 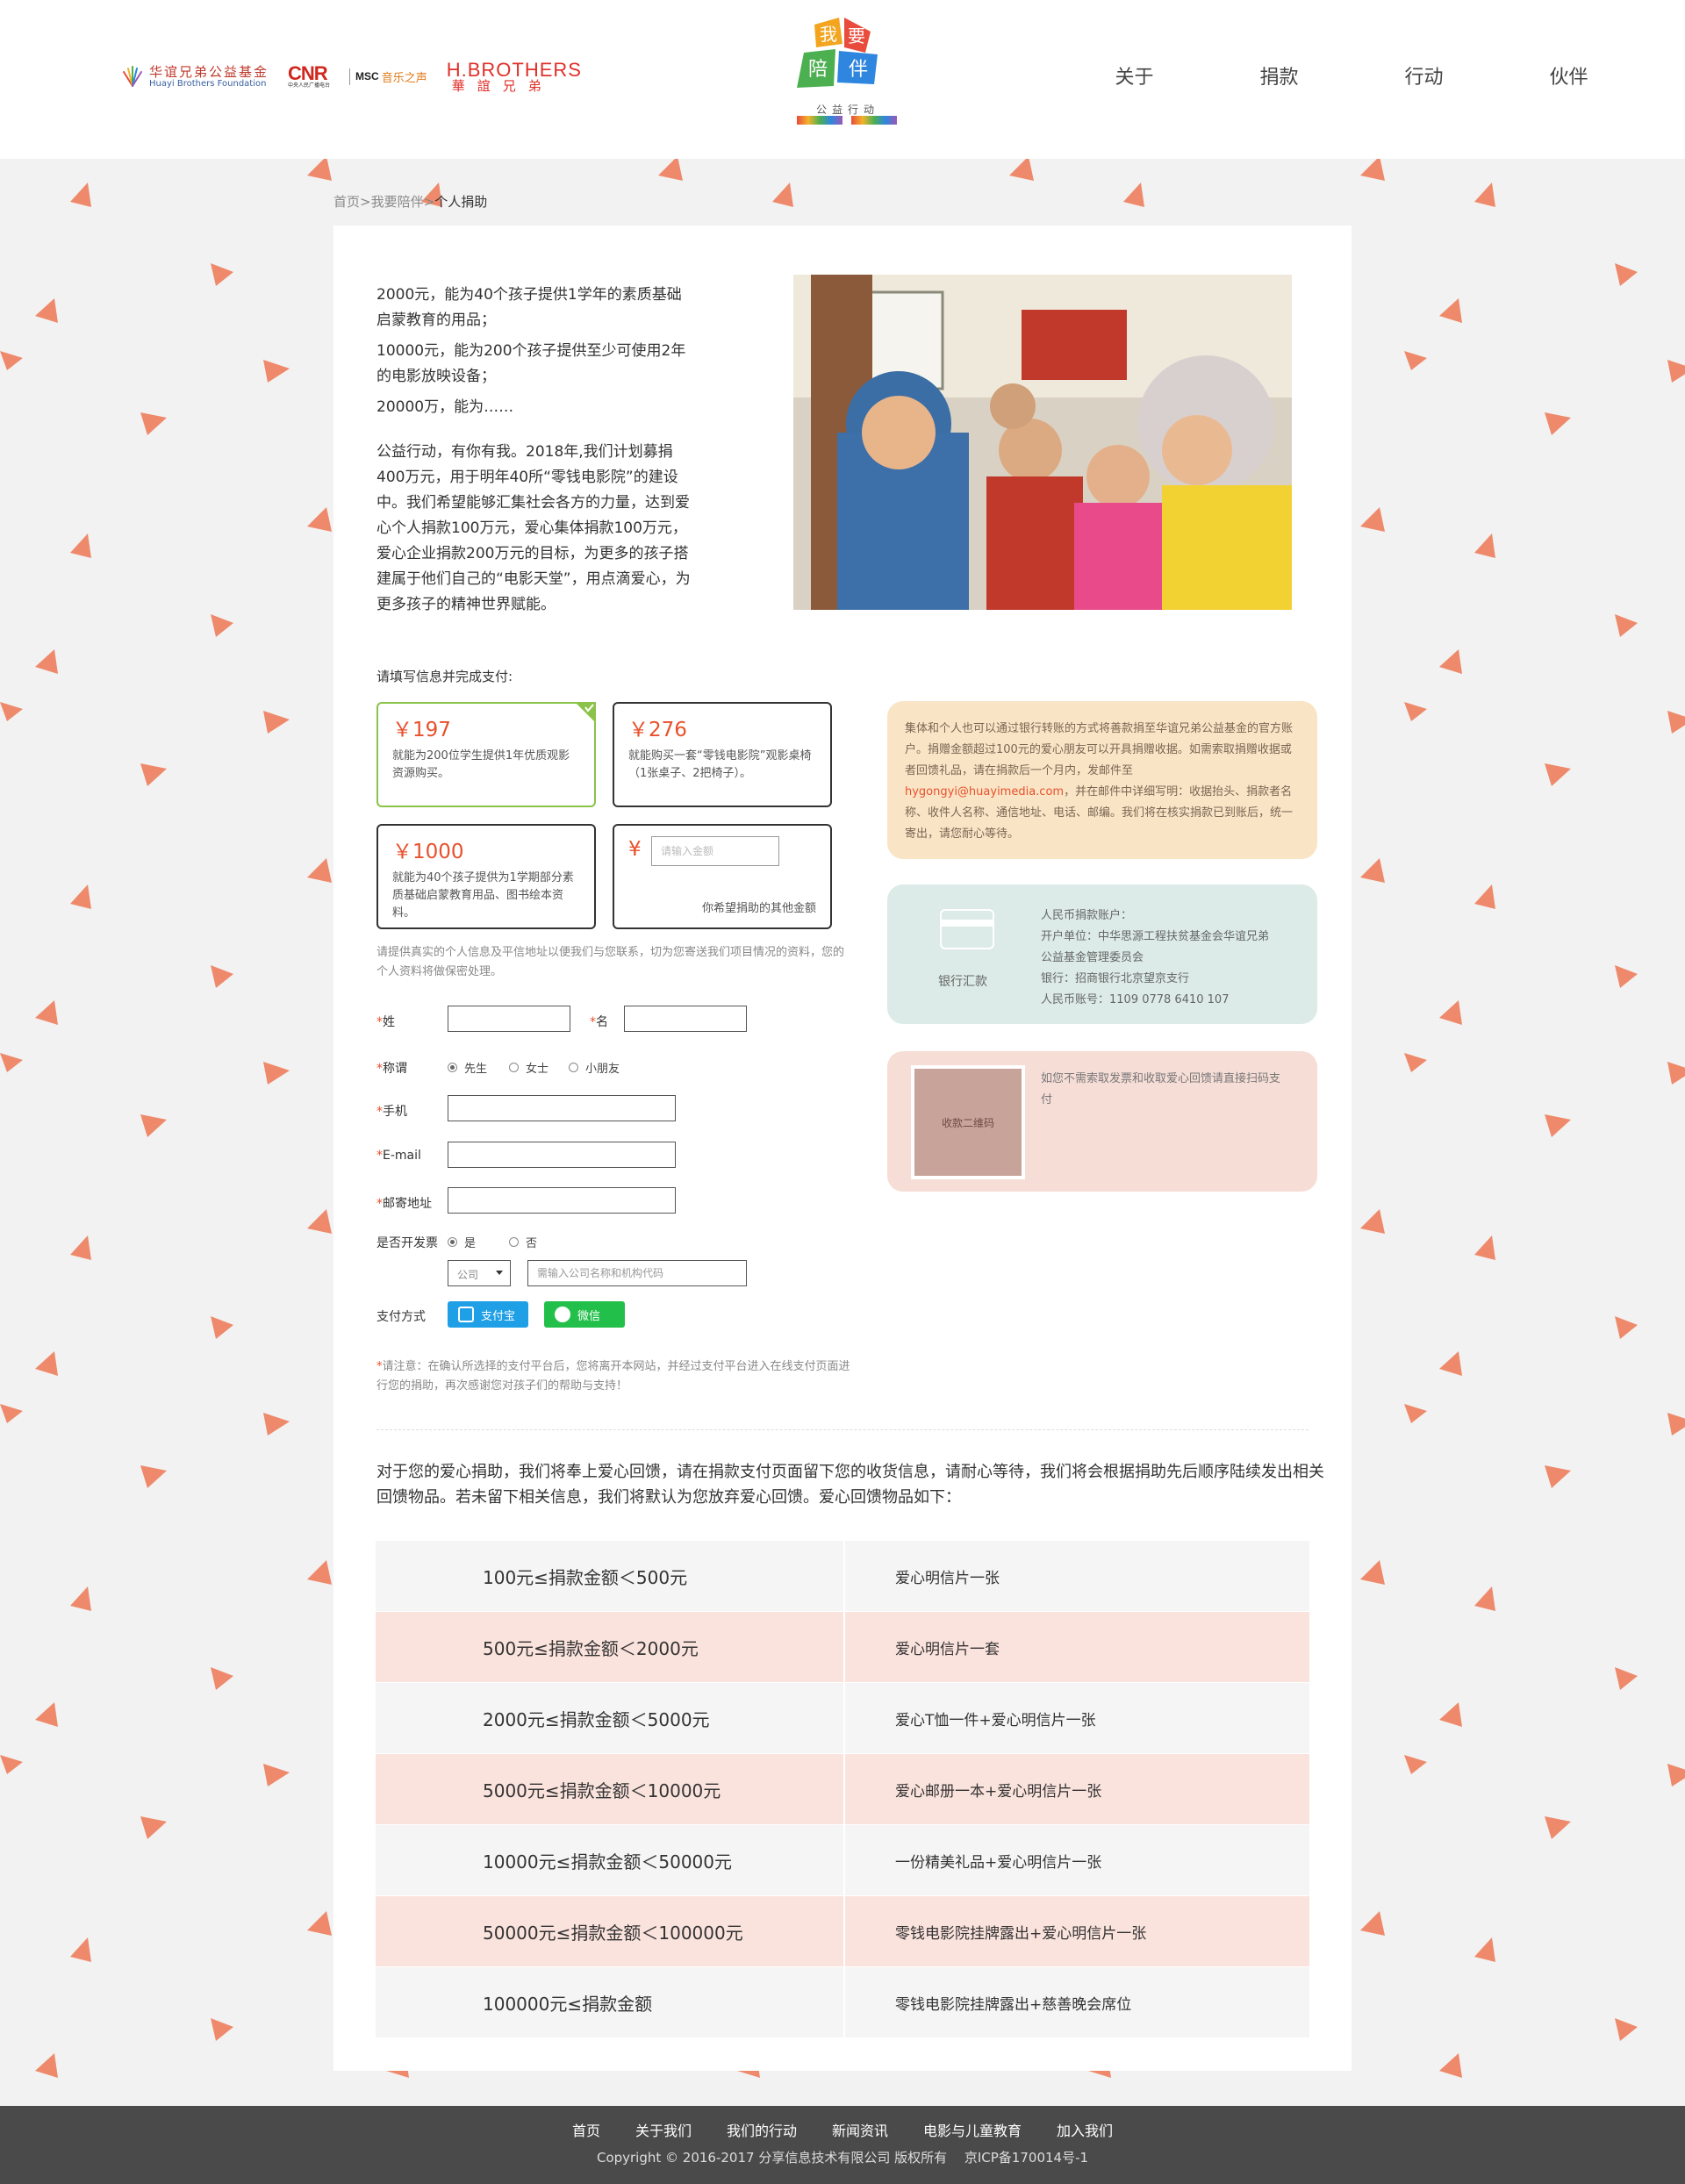 What do you see at coordinates (1042, 442) in the screenshot?
I see `children-photo-image` at bounding box center [1042, 442].